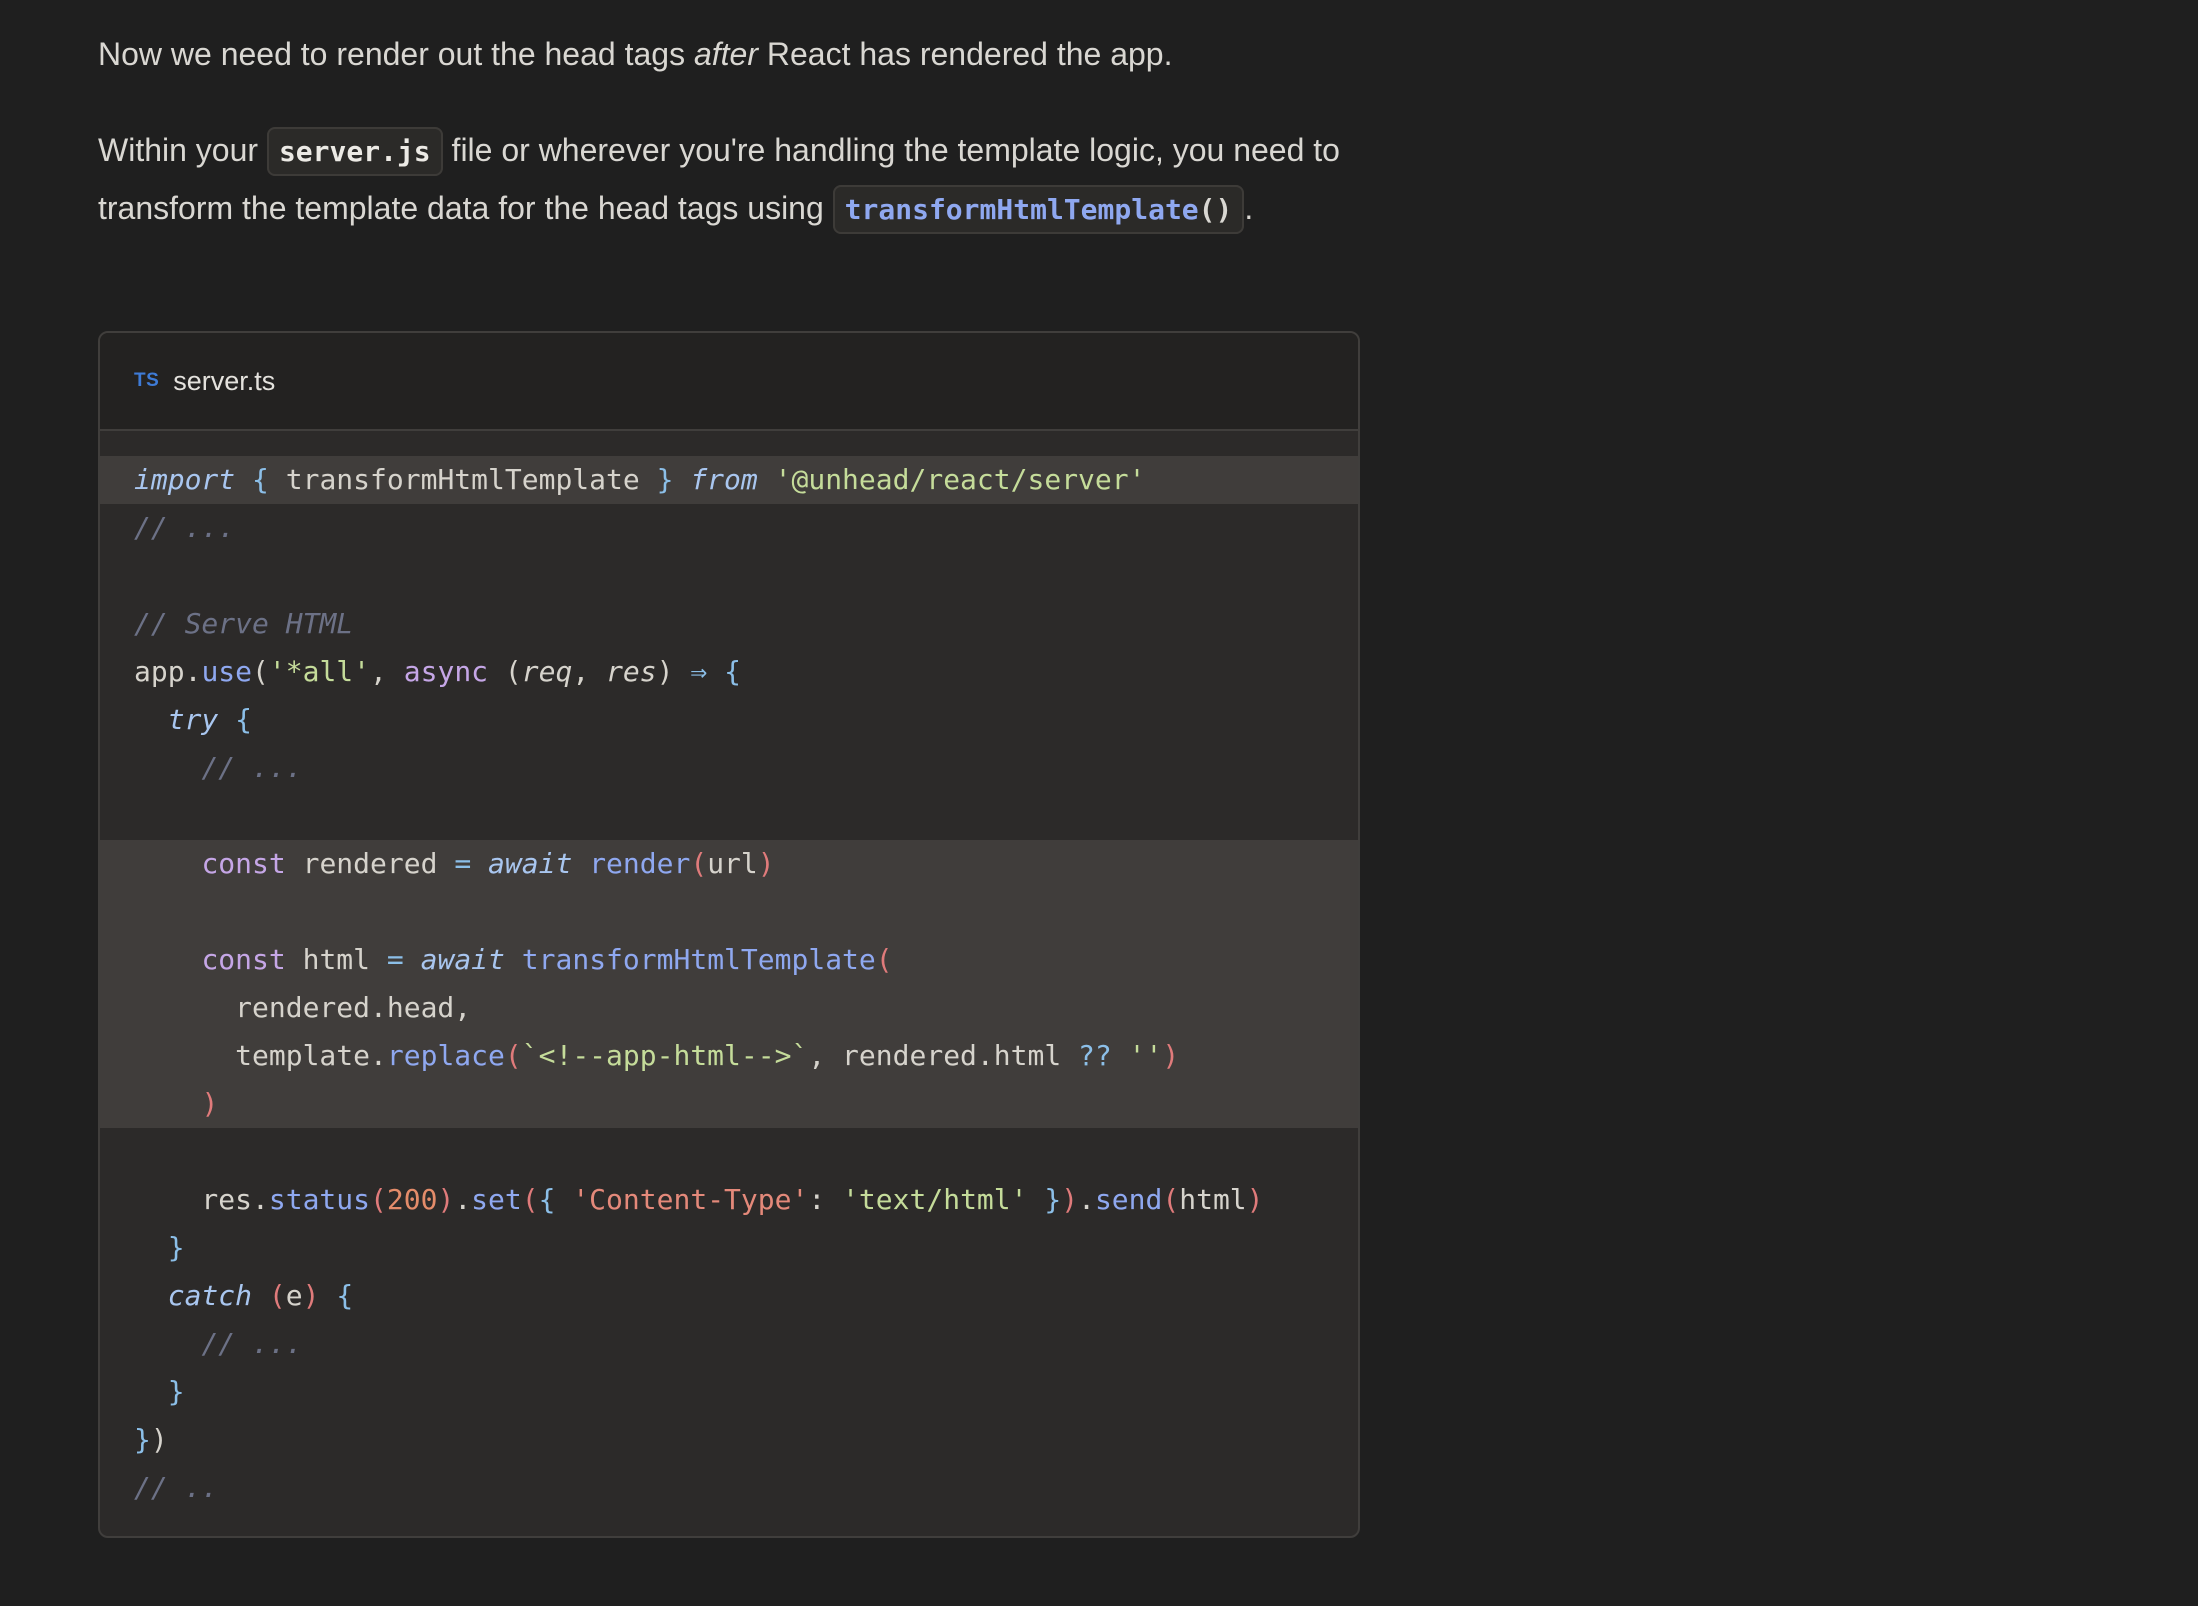  I want to click on code-line: // Serve HTML, so click(244, 623).